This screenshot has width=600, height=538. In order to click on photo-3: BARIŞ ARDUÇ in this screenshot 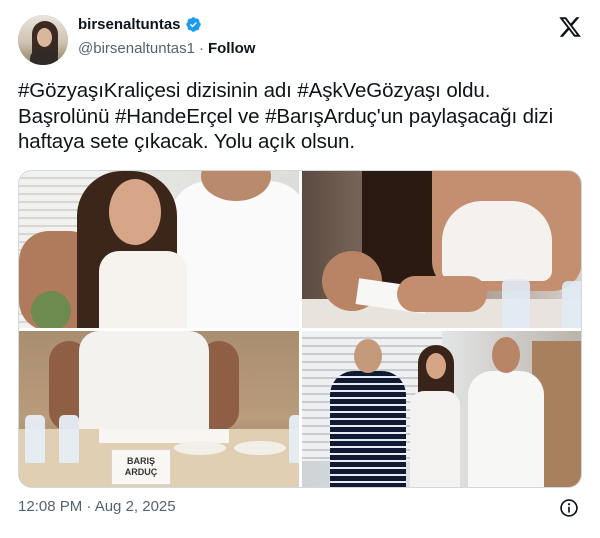, I will do `click(159, 409)`.